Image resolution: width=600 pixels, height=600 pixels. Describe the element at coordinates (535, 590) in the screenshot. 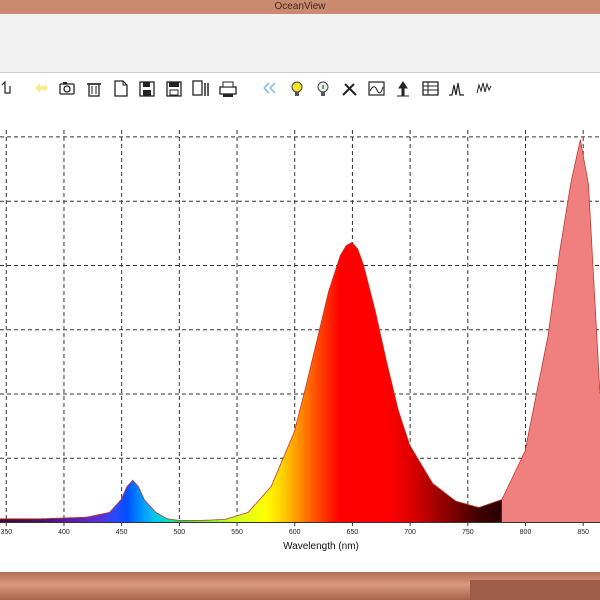

I see `background-window` at that location.